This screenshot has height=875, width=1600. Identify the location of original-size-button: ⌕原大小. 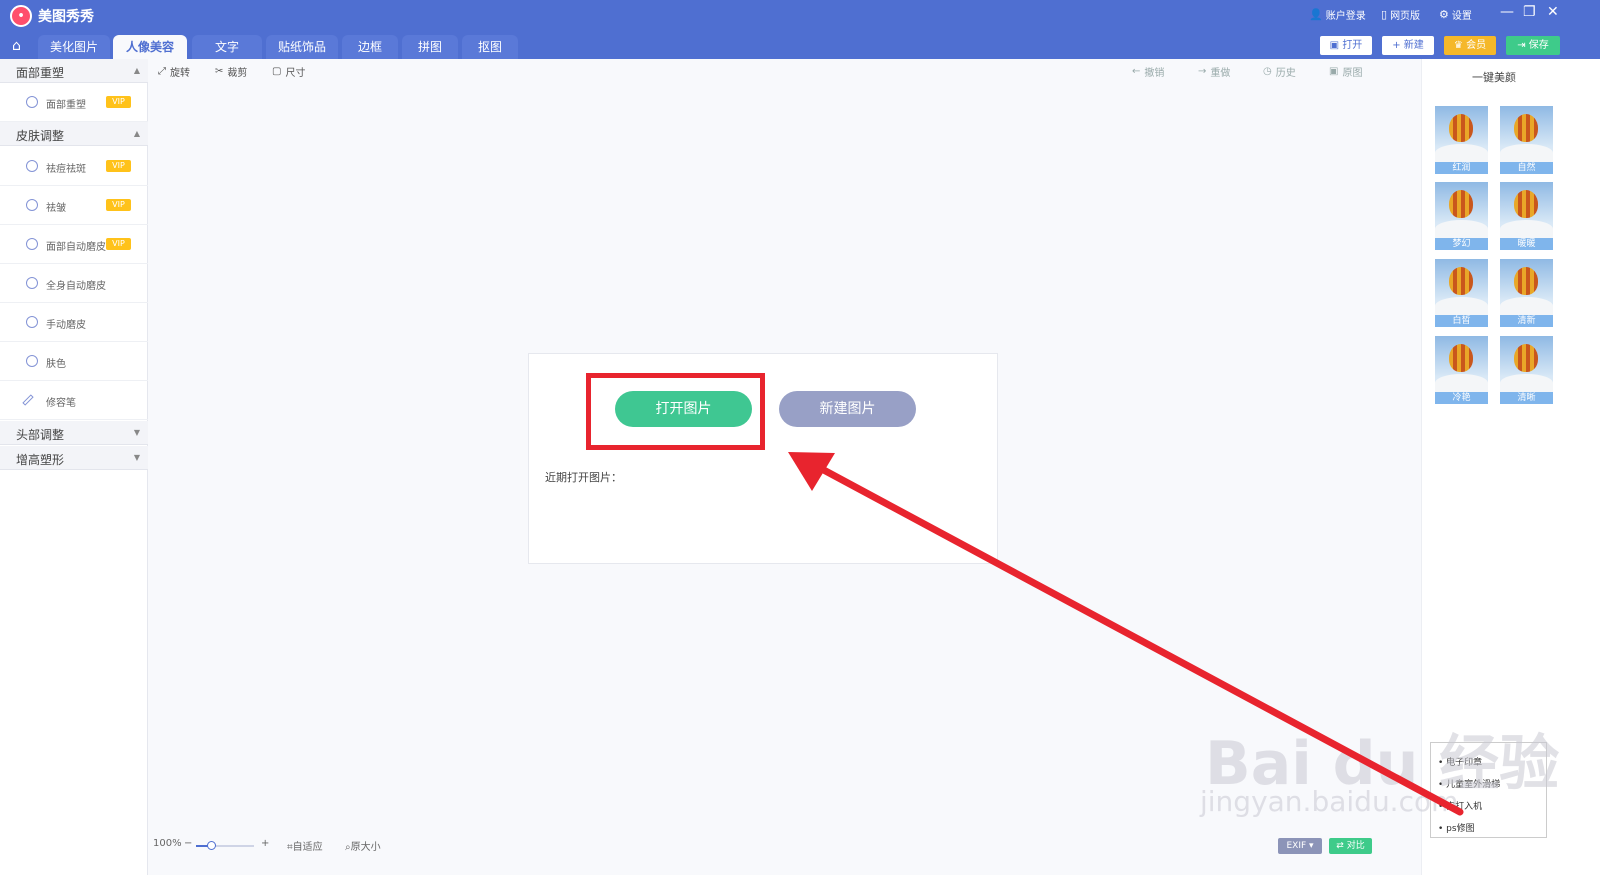
(363, 845).